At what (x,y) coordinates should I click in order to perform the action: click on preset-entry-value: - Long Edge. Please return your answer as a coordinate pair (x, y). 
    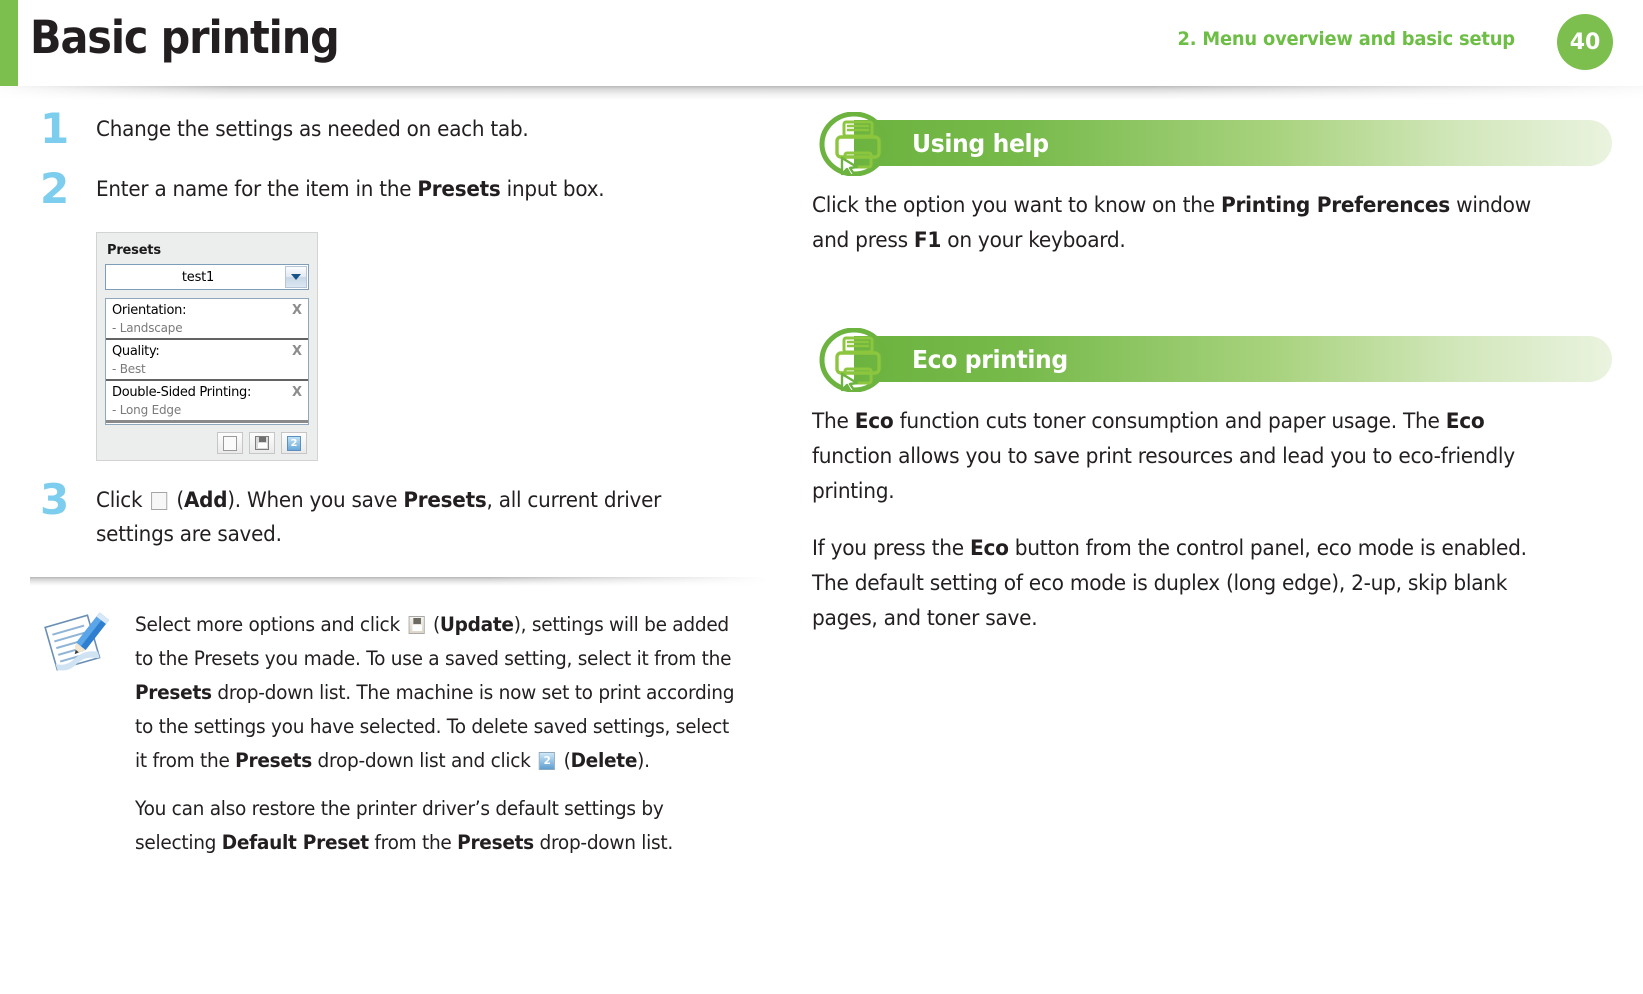
    Looking at the image, I should click on (146, 410).